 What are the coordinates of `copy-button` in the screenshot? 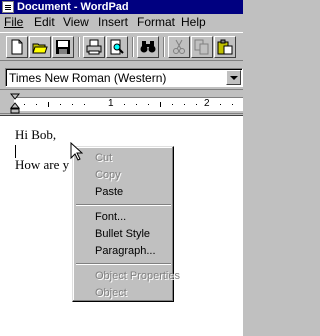 It's located at (202, 47).